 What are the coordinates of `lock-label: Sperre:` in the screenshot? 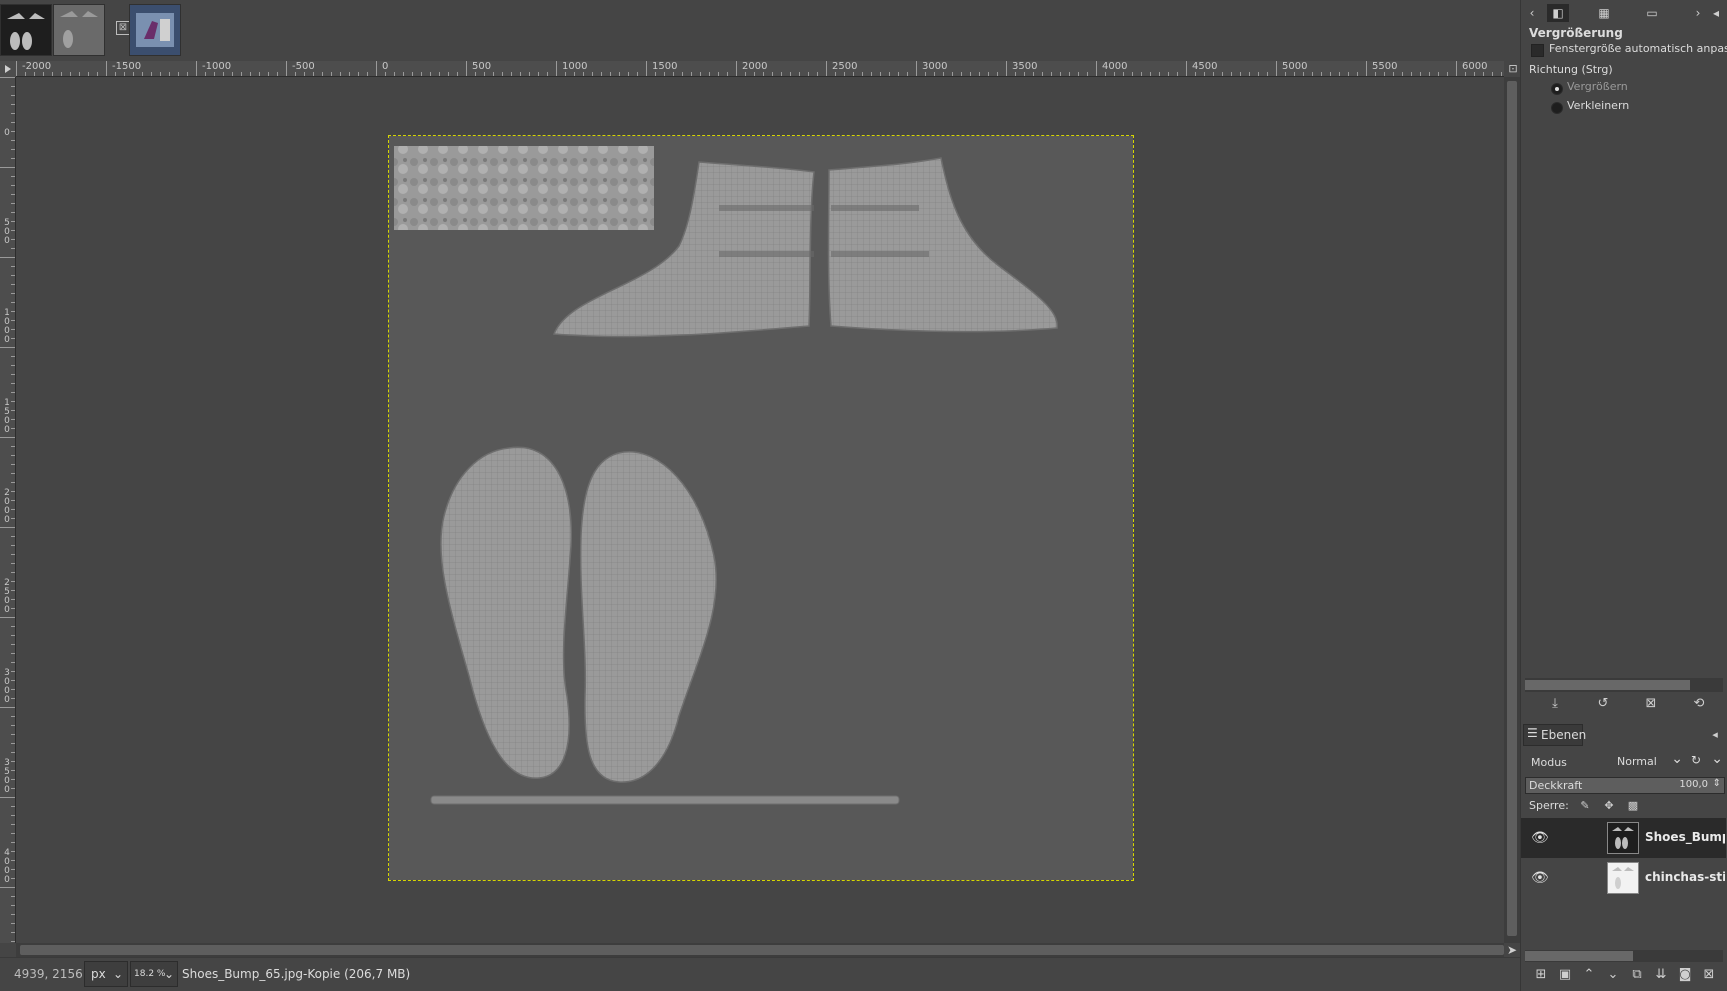 It's located at (1549, 805).